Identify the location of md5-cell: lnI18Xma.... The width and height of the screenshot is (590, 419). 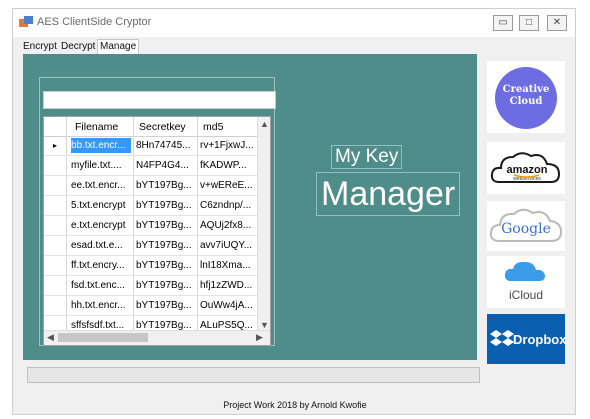
(229, 265).